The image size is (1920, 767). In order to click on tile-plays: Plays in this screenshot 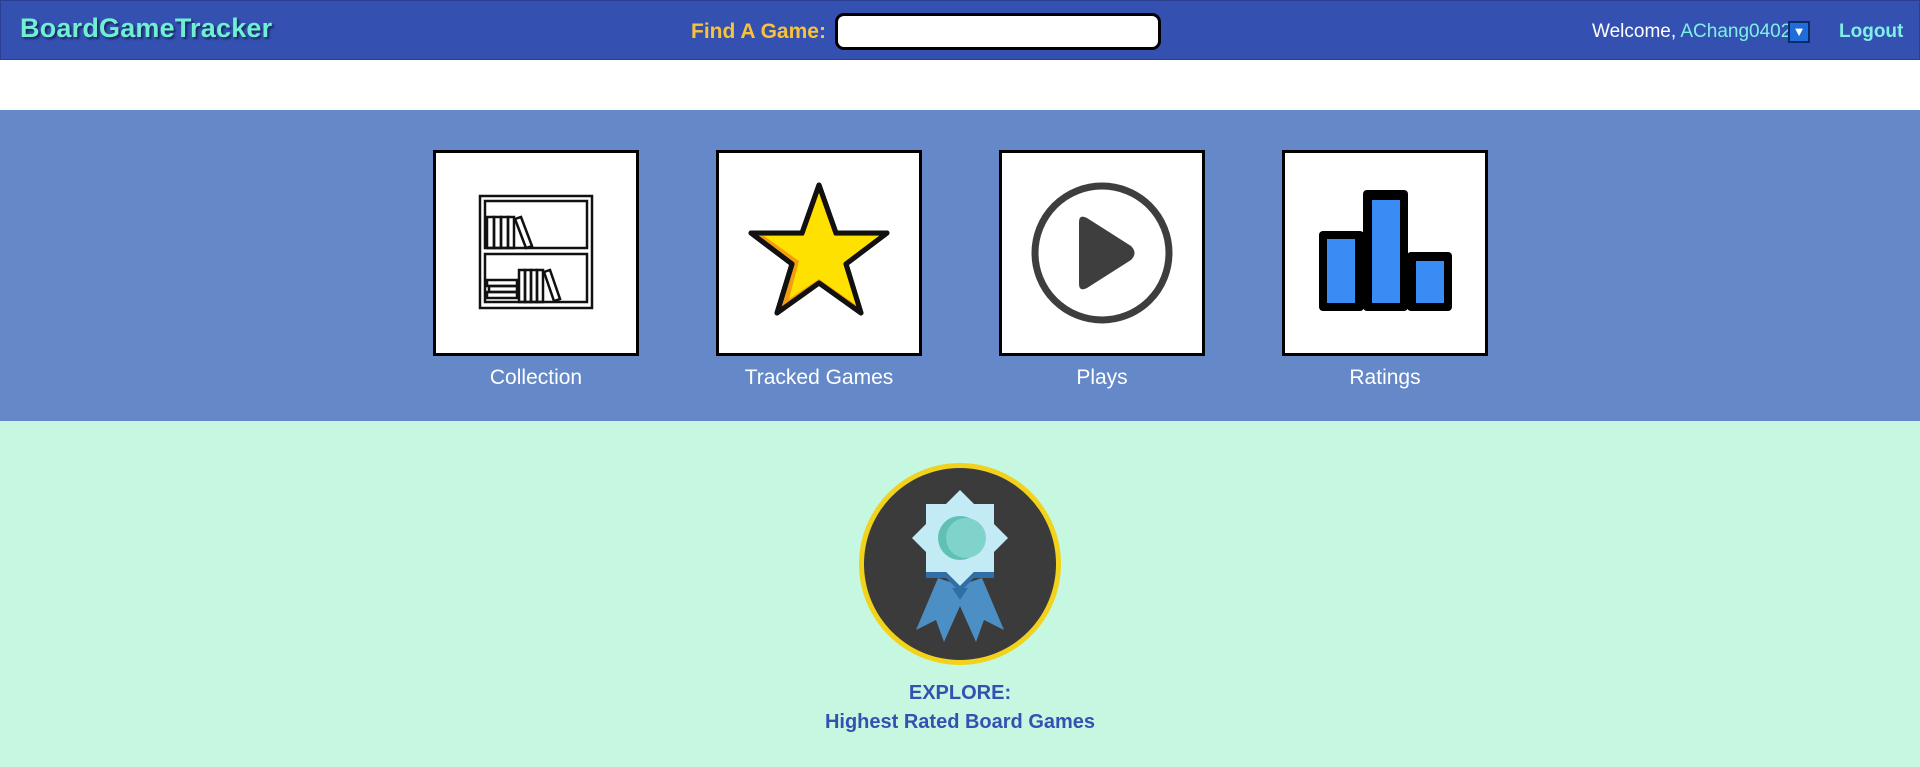, I will do `click(1102, 270)`.